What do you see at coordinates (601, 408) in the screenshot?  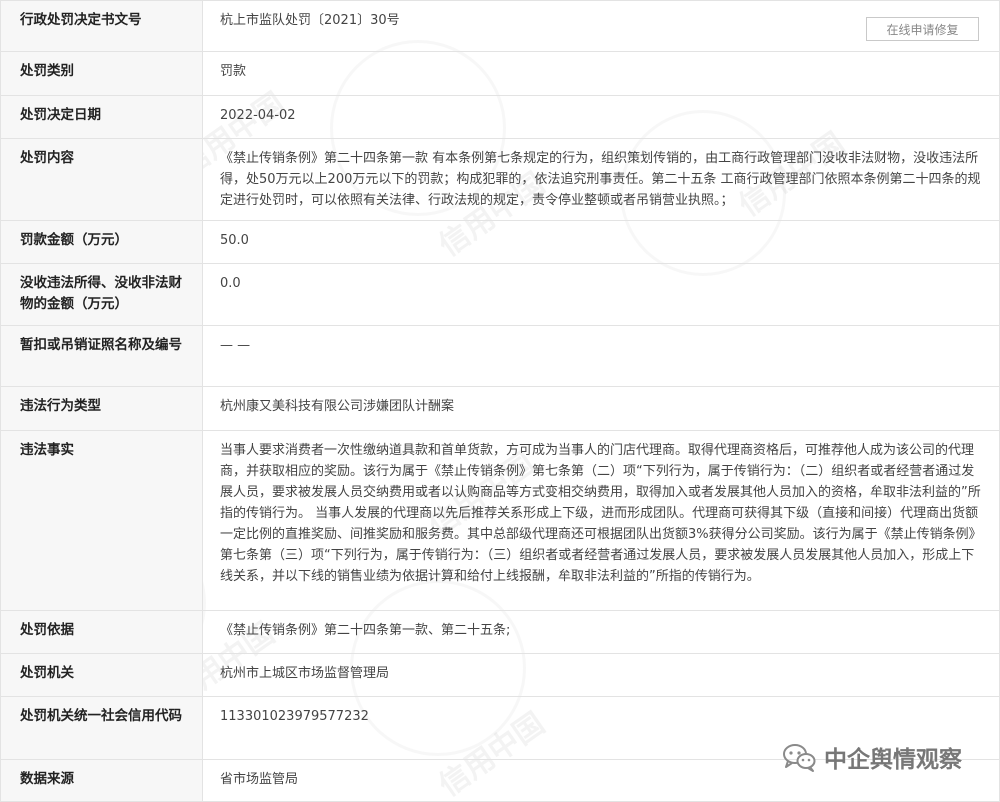 I see `row-value: 杭州康又美科技有限公司涉嫌团队计酬案` at bounding box center [601, 408].